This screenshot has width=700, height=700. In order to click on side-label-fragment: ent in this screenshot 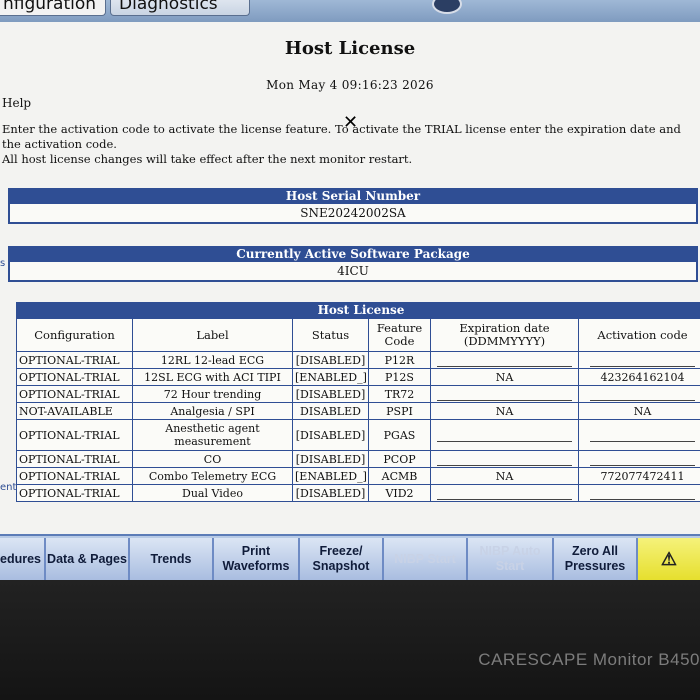, I will do `click(8, 487)`.